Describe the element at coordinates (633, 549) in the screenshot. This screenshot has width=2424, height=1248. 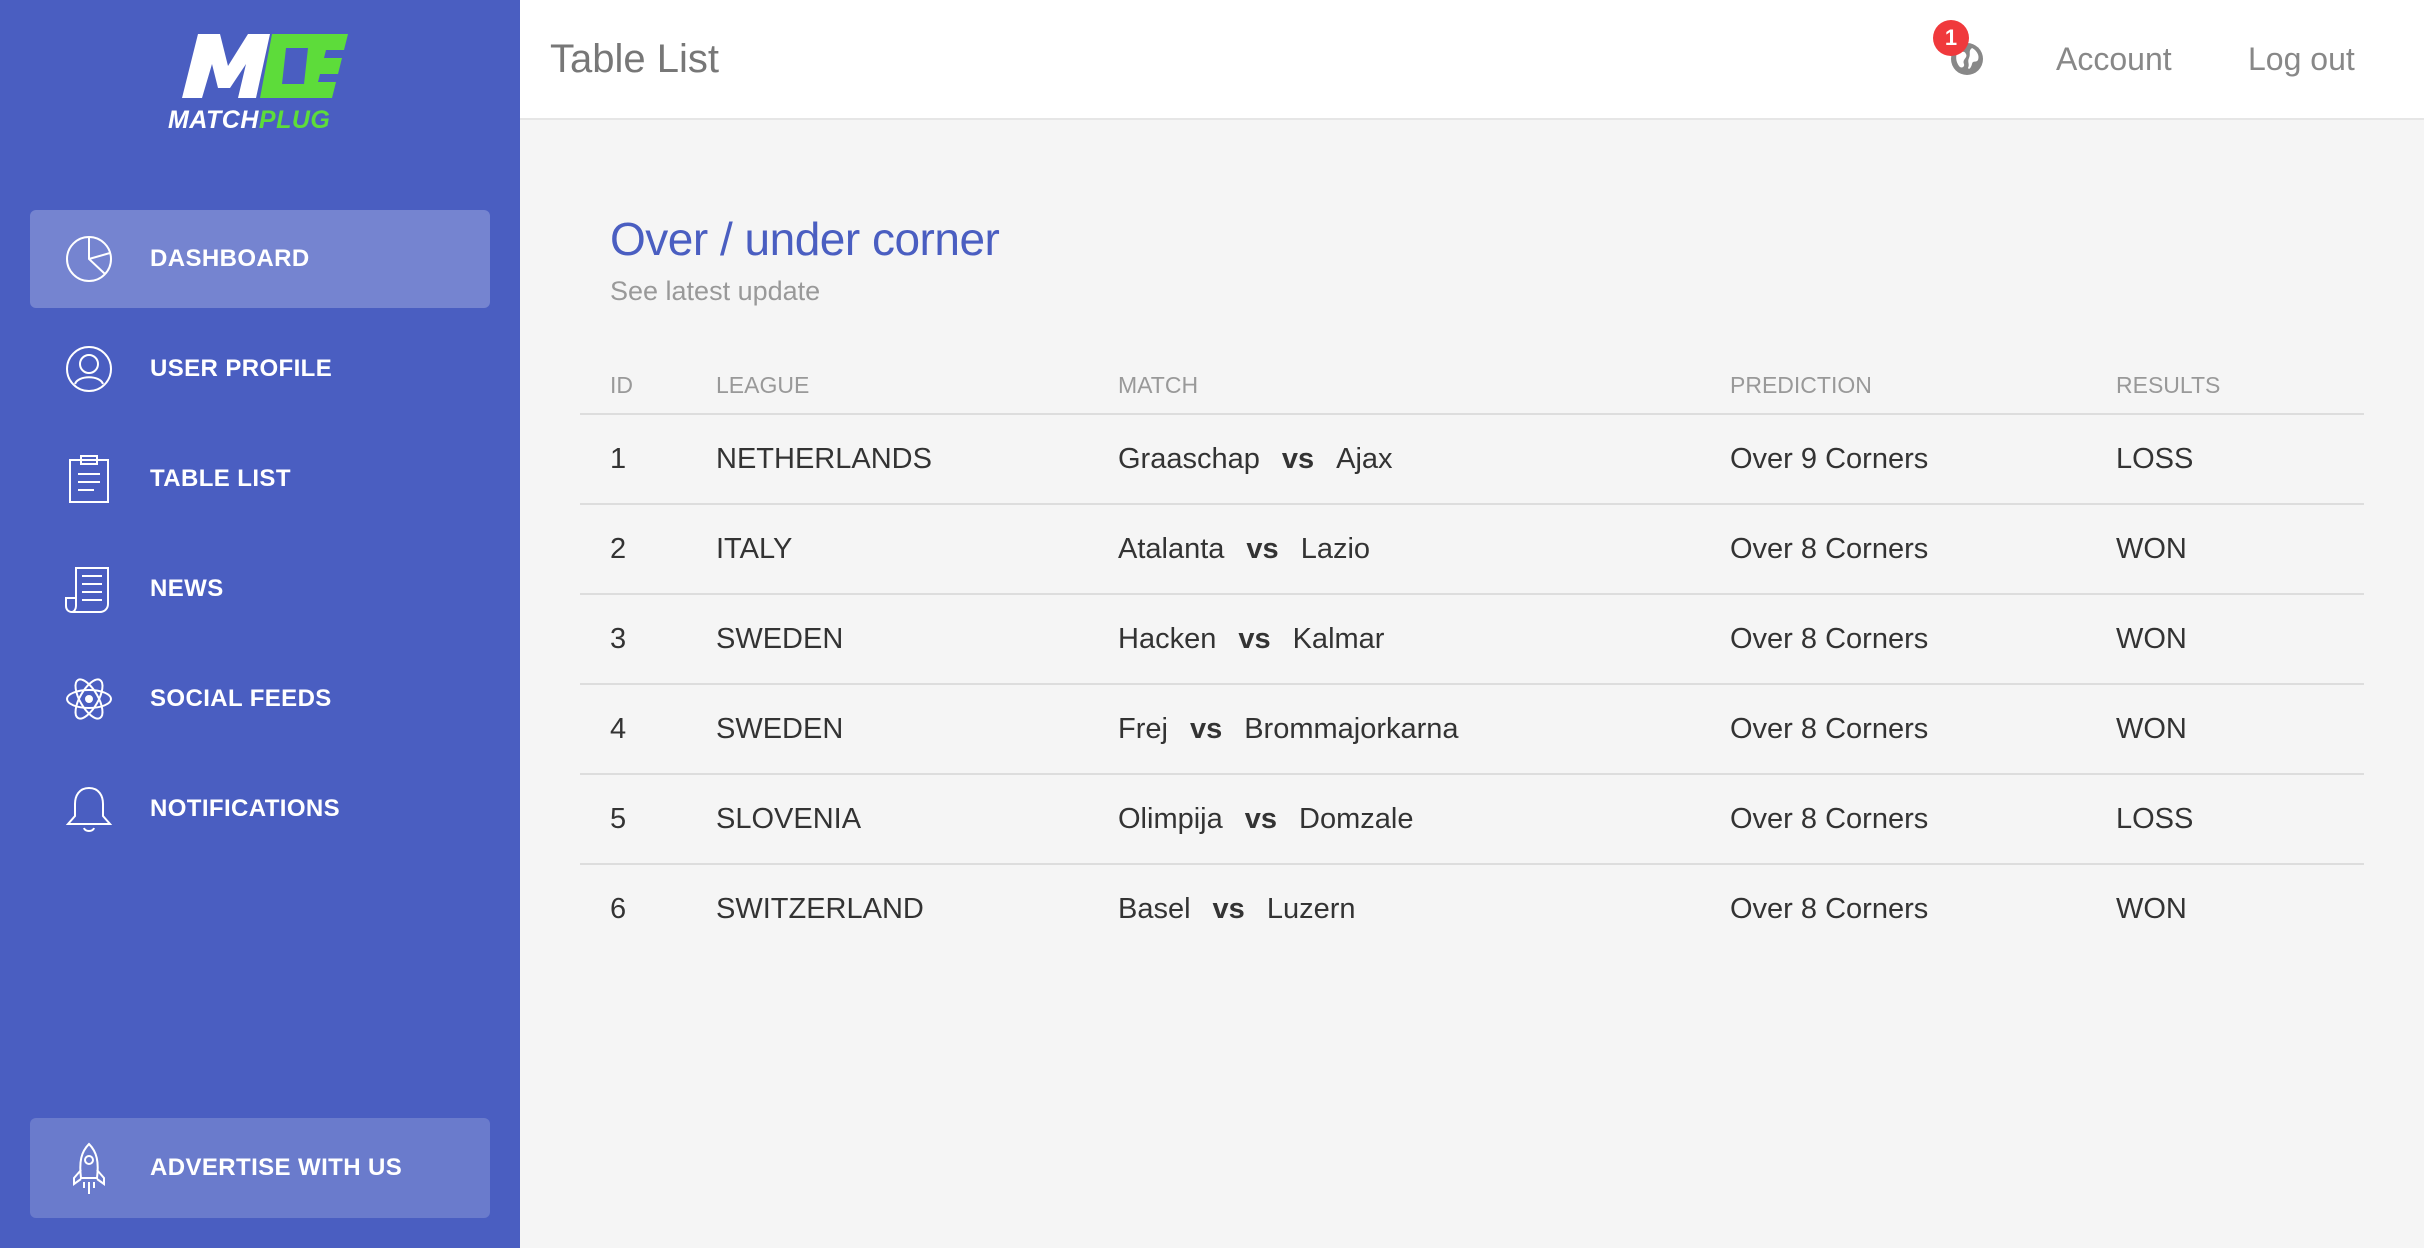
I see `cell-id: 2` at that location.